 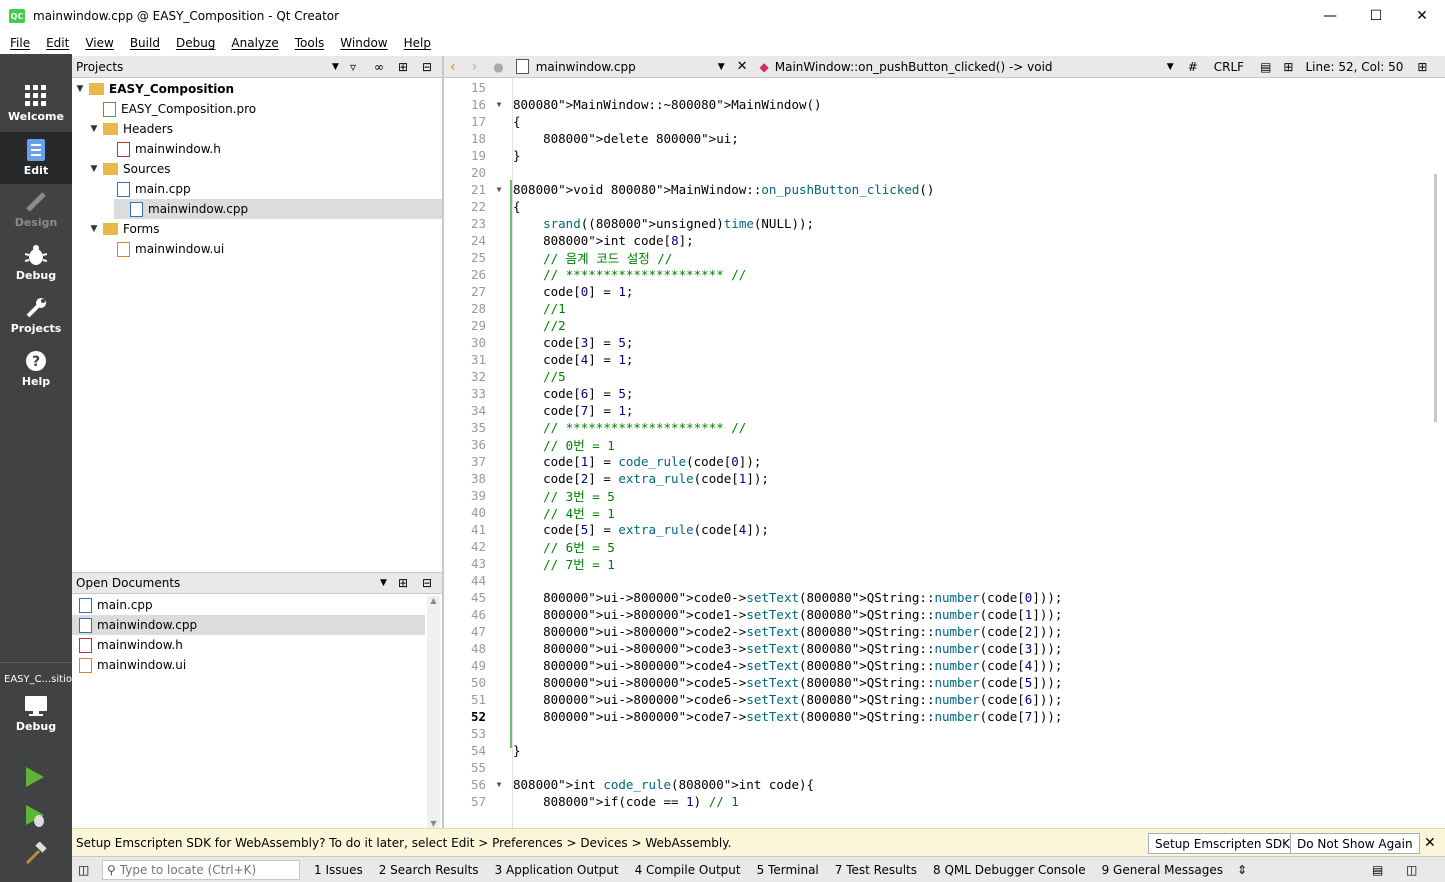 What do you see at coordinates (1330, 16) in the screenshot?
I see `minimize-button: —` at bounding box center [1330, 16].